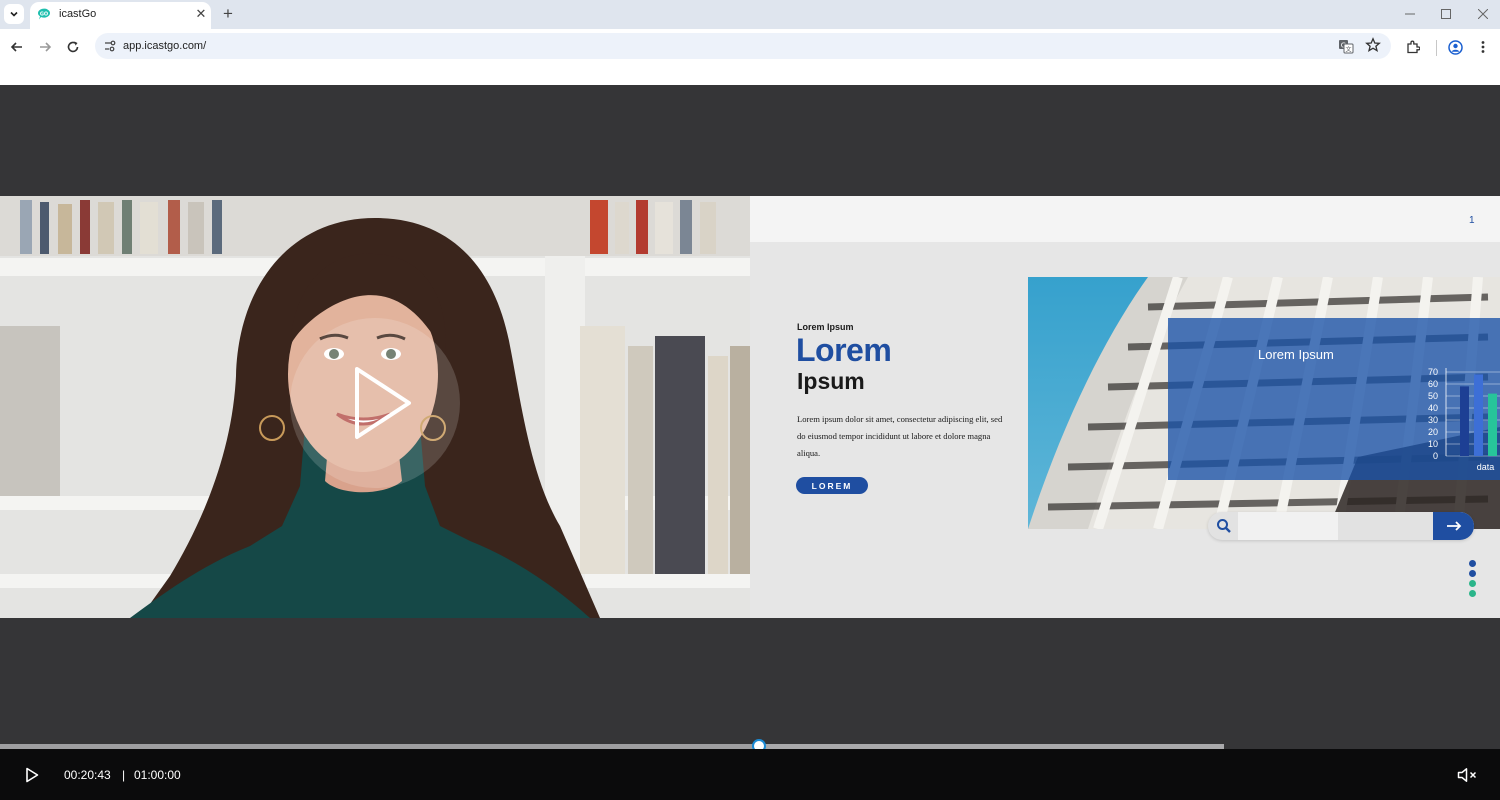 This screenshot has width=1500, height=800. Describe the element at coordinates (1433, 384) in the screenshot. I see `chart-y-tick-label: 60` at that location.